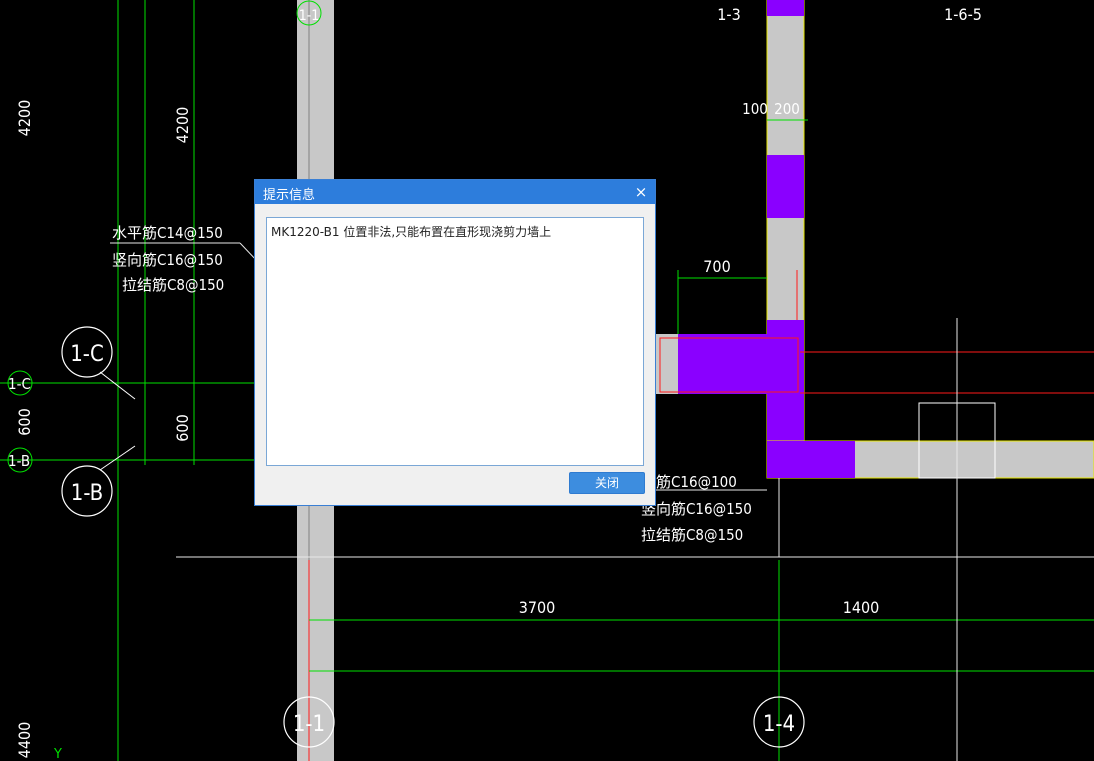  I want to click on dim-bottom-3700: 3700, so click(537, 607).